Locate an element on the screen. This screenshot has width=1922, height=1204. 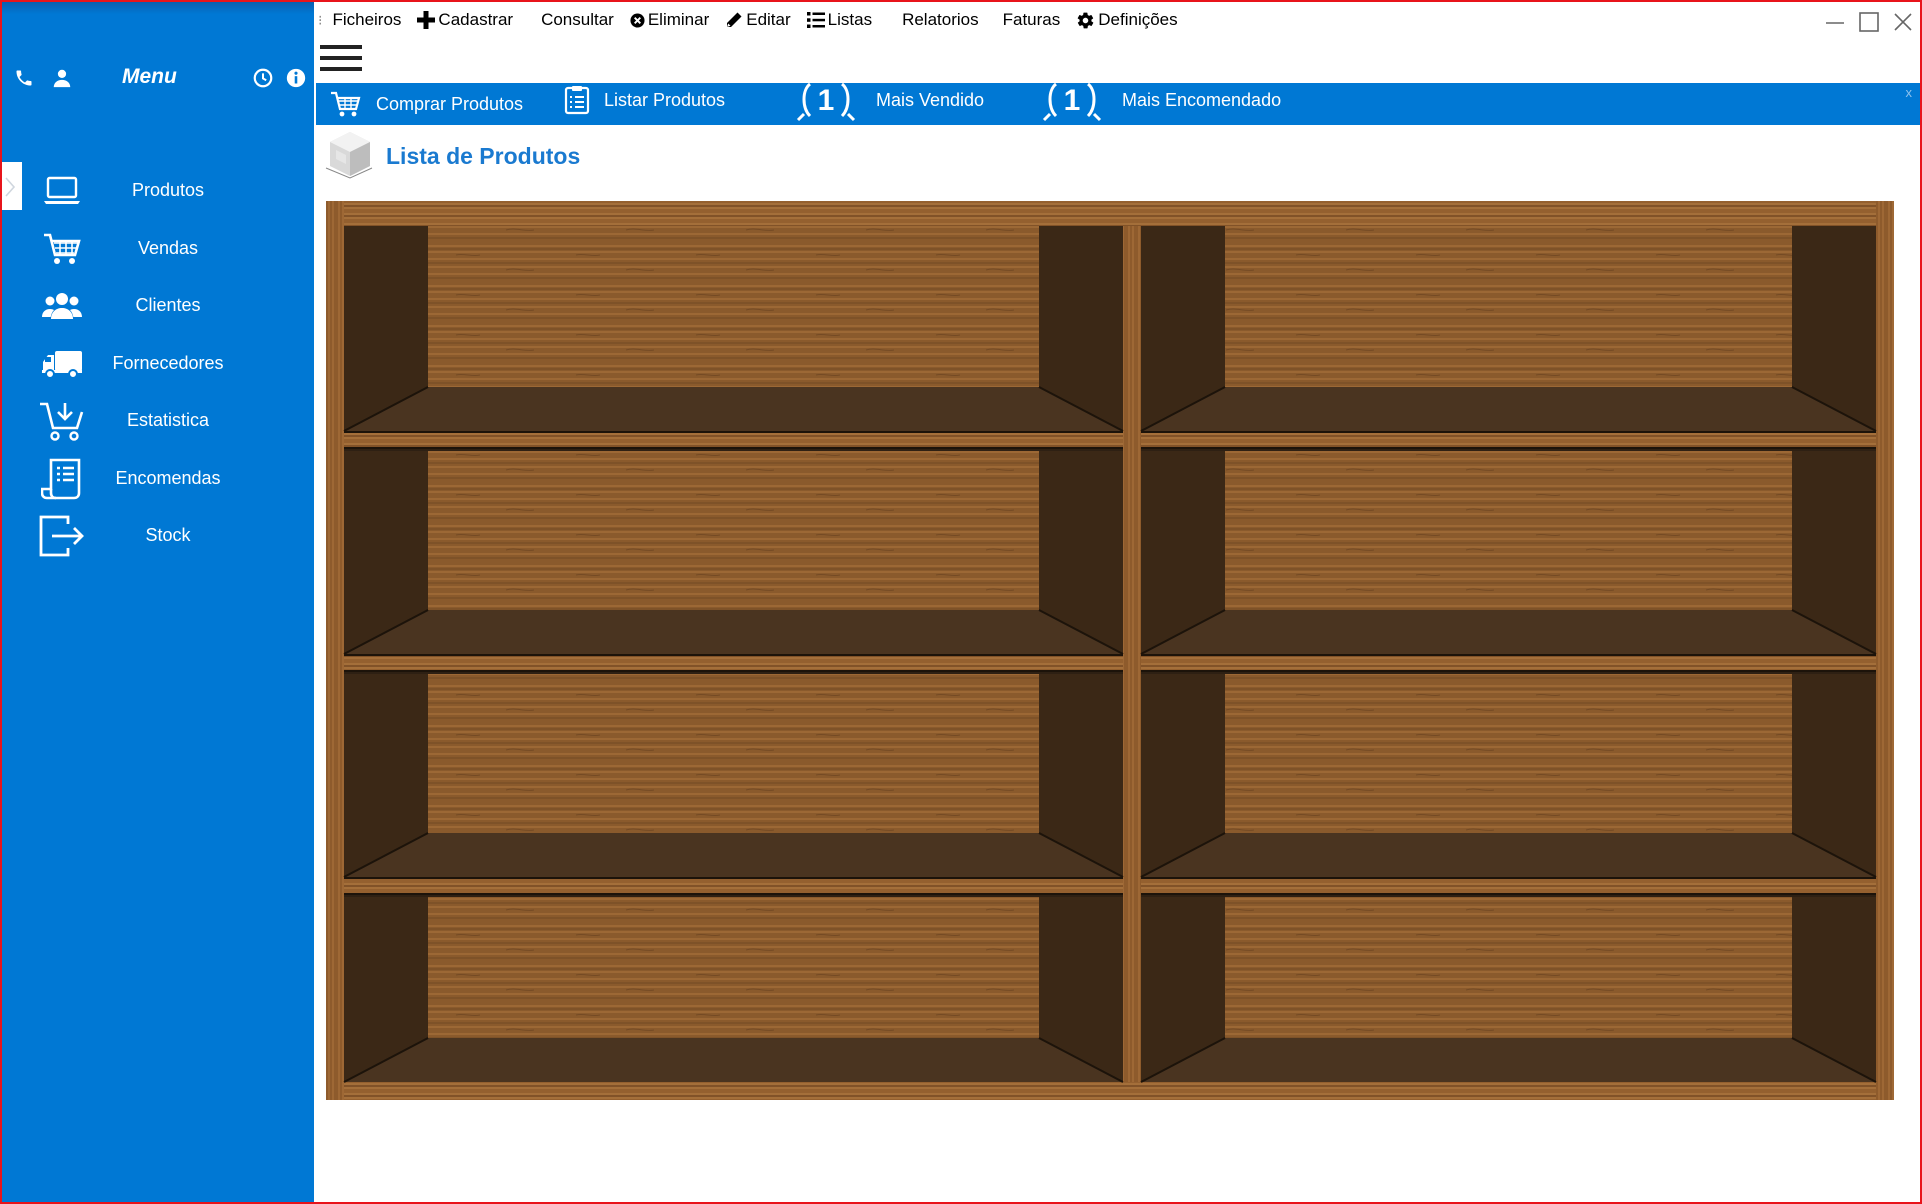
menu-definicoes: Definições is located at coordinates (1126, 20).